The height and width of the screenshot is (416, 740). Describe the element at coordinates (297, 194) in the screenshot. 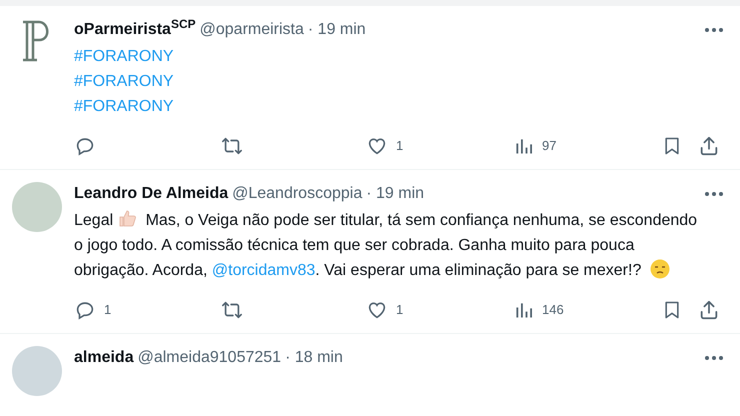

I see `author-handle: @Leandroscoppia` at that location.